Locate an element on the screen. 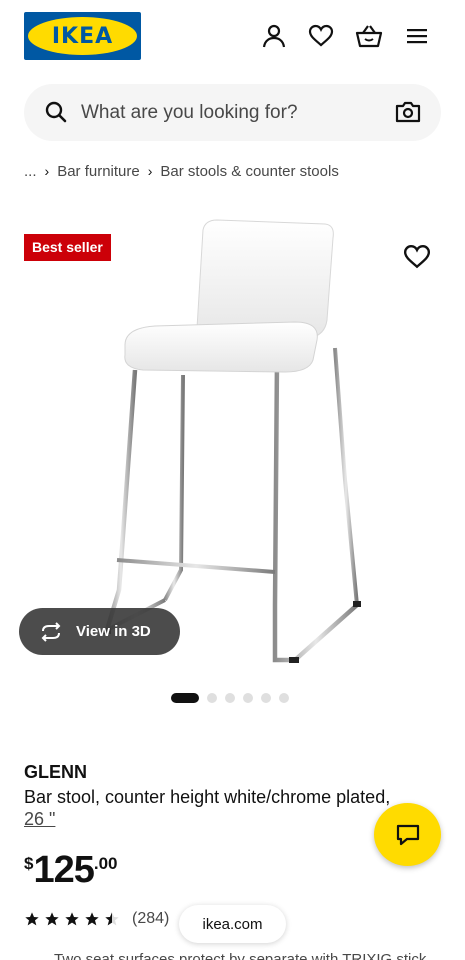 The width and height of the screenshot is (465, 960). product-price: $ 125 .00 is located at coordinates (71, 871).